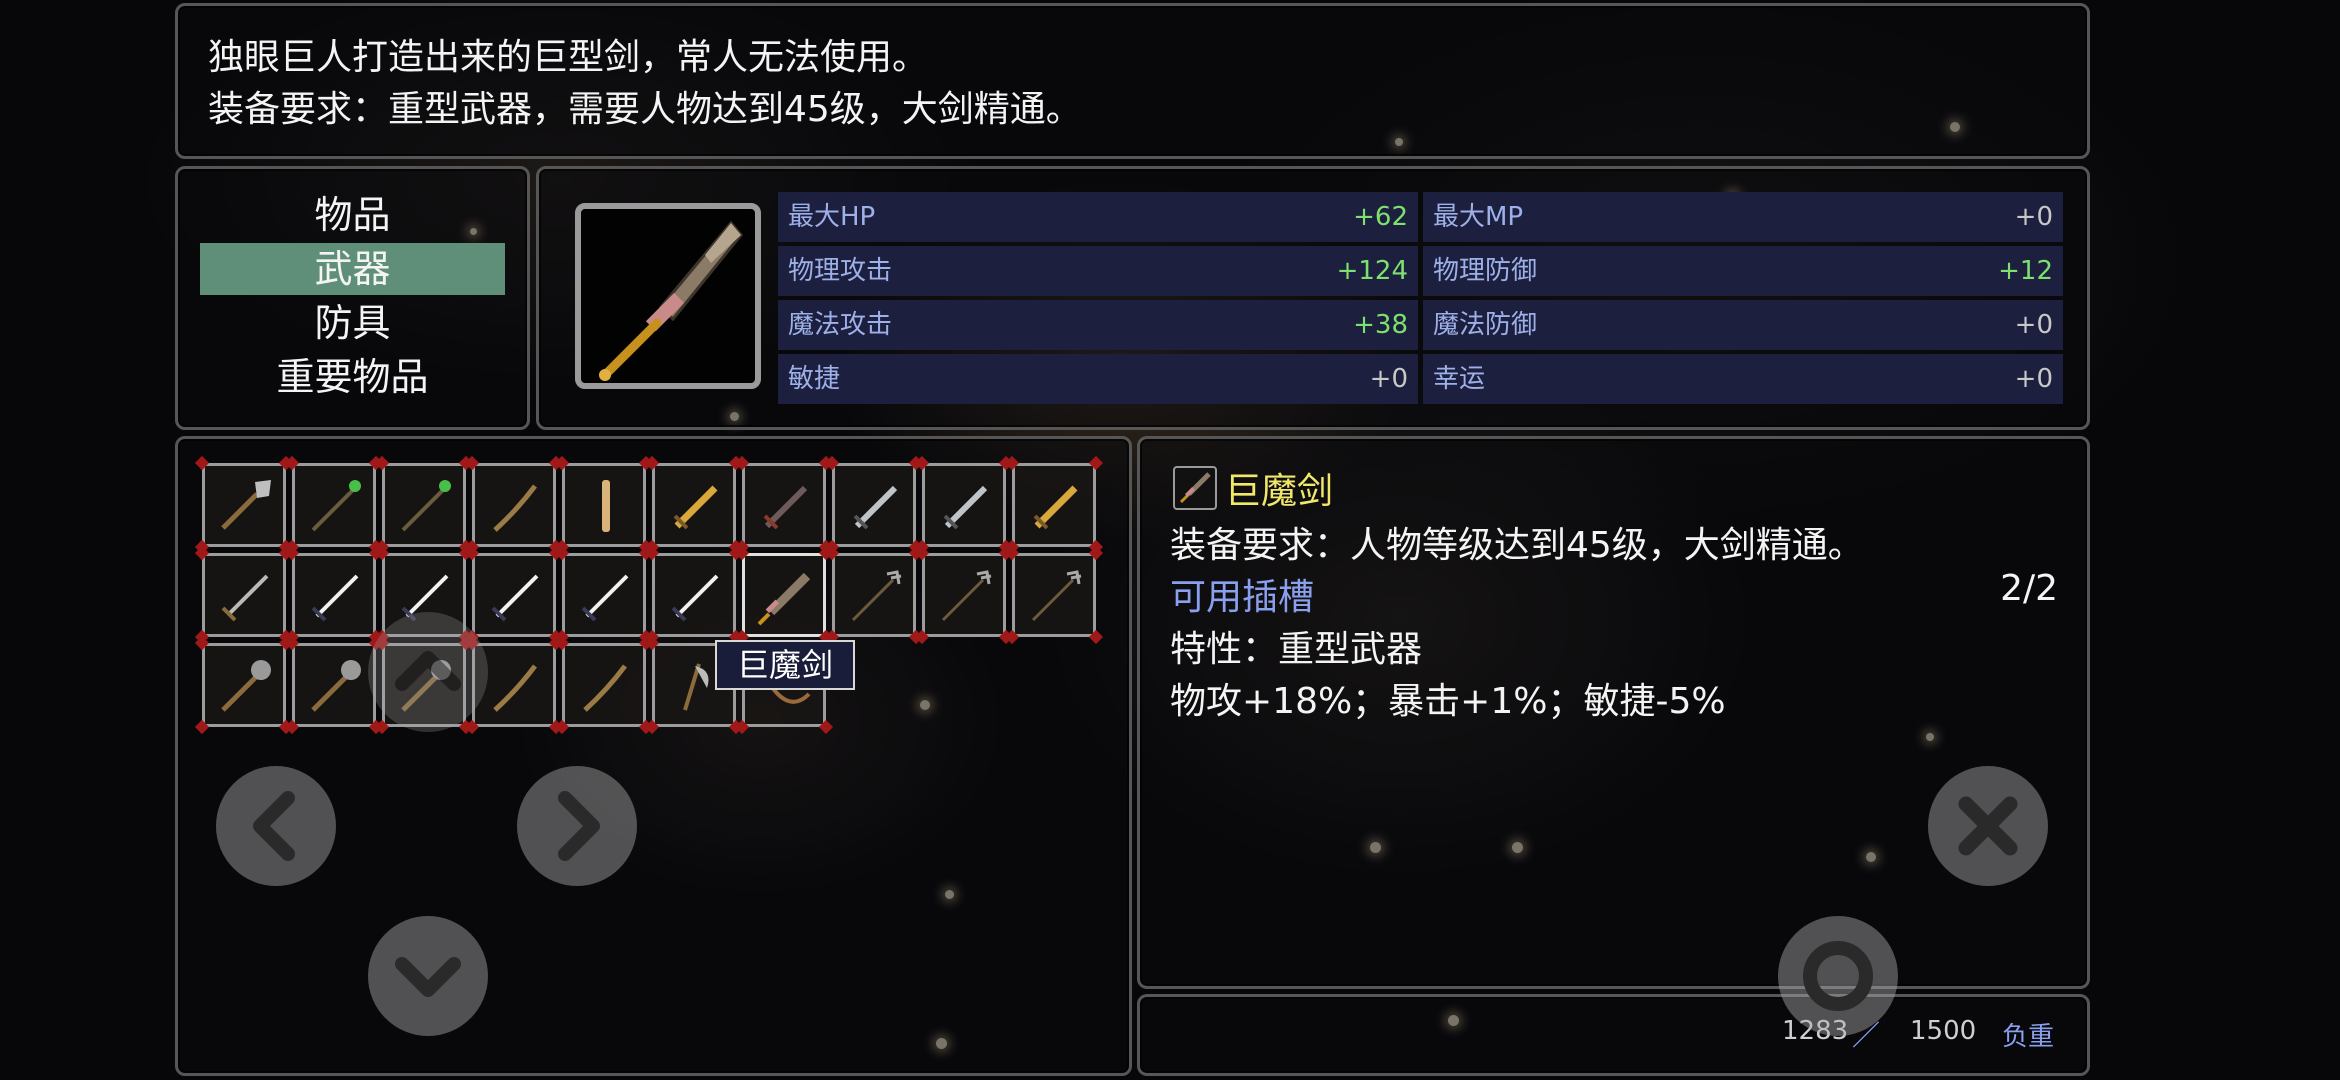 The width and height of the screenshot is (2340, 1080). I want to click on chevron-down-icon, so click(428, 977).